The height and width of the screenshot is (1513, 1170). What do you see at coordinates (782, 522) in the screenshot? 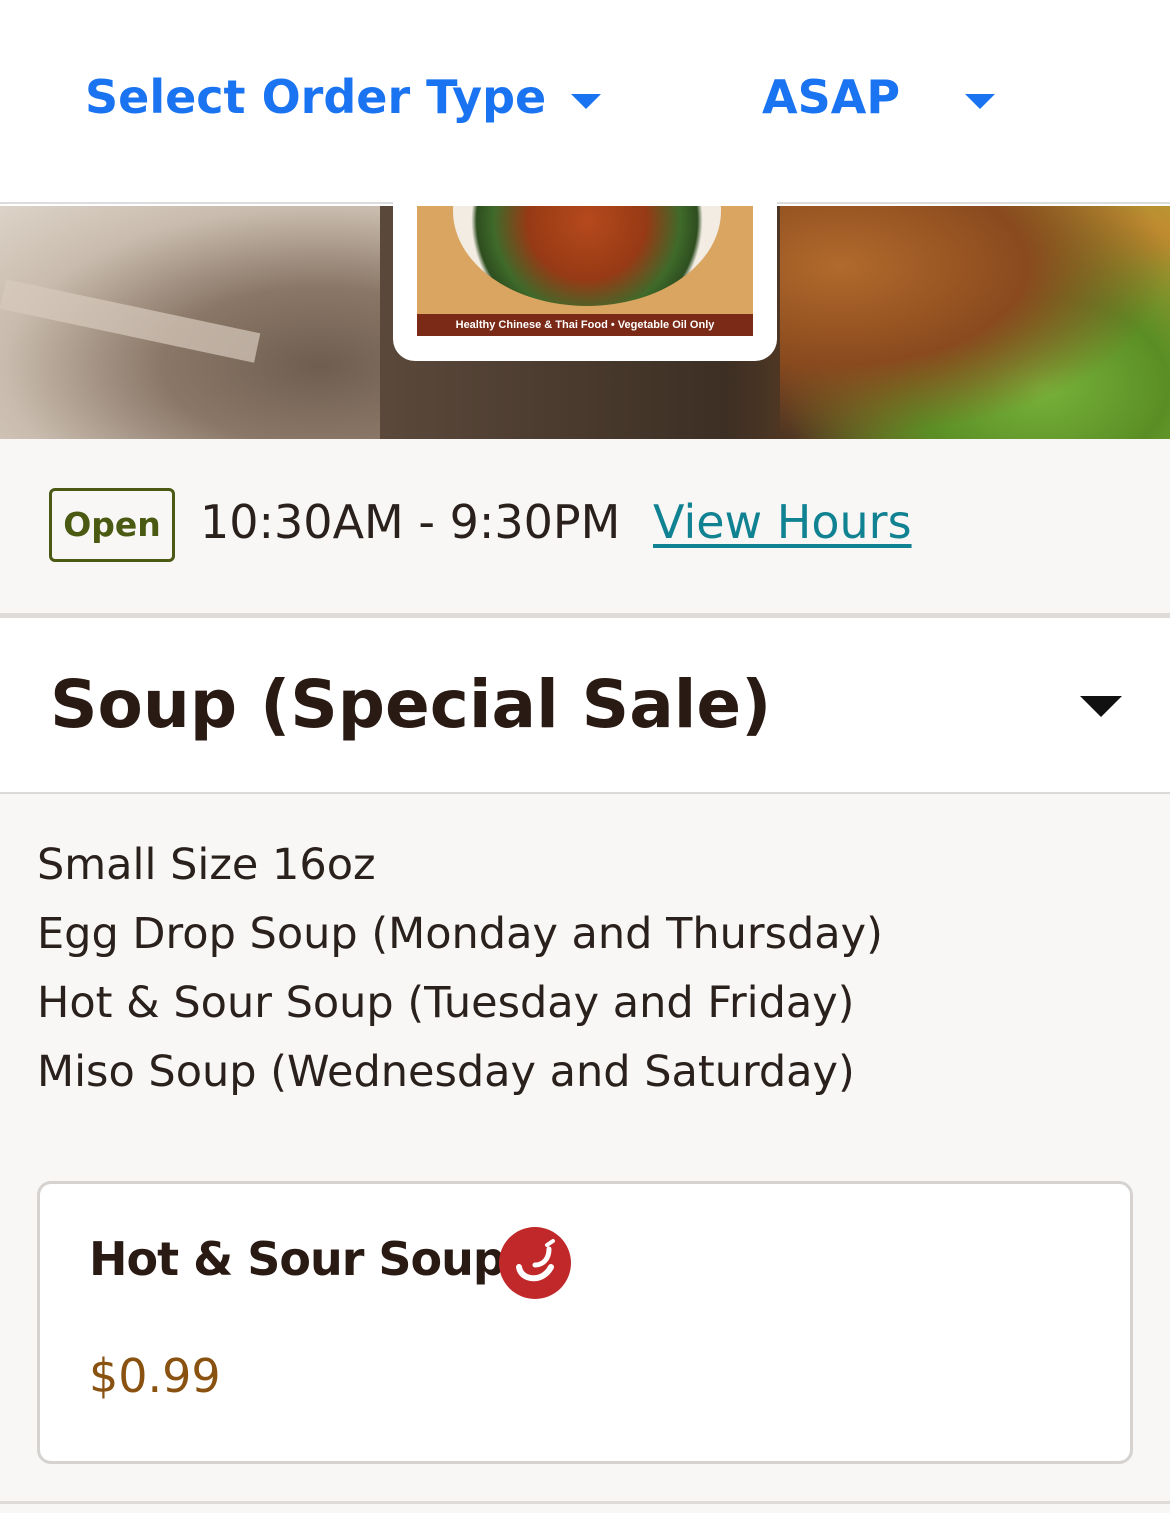
I see `view-hours-link: View Hours` at bounding box center [782, 522].